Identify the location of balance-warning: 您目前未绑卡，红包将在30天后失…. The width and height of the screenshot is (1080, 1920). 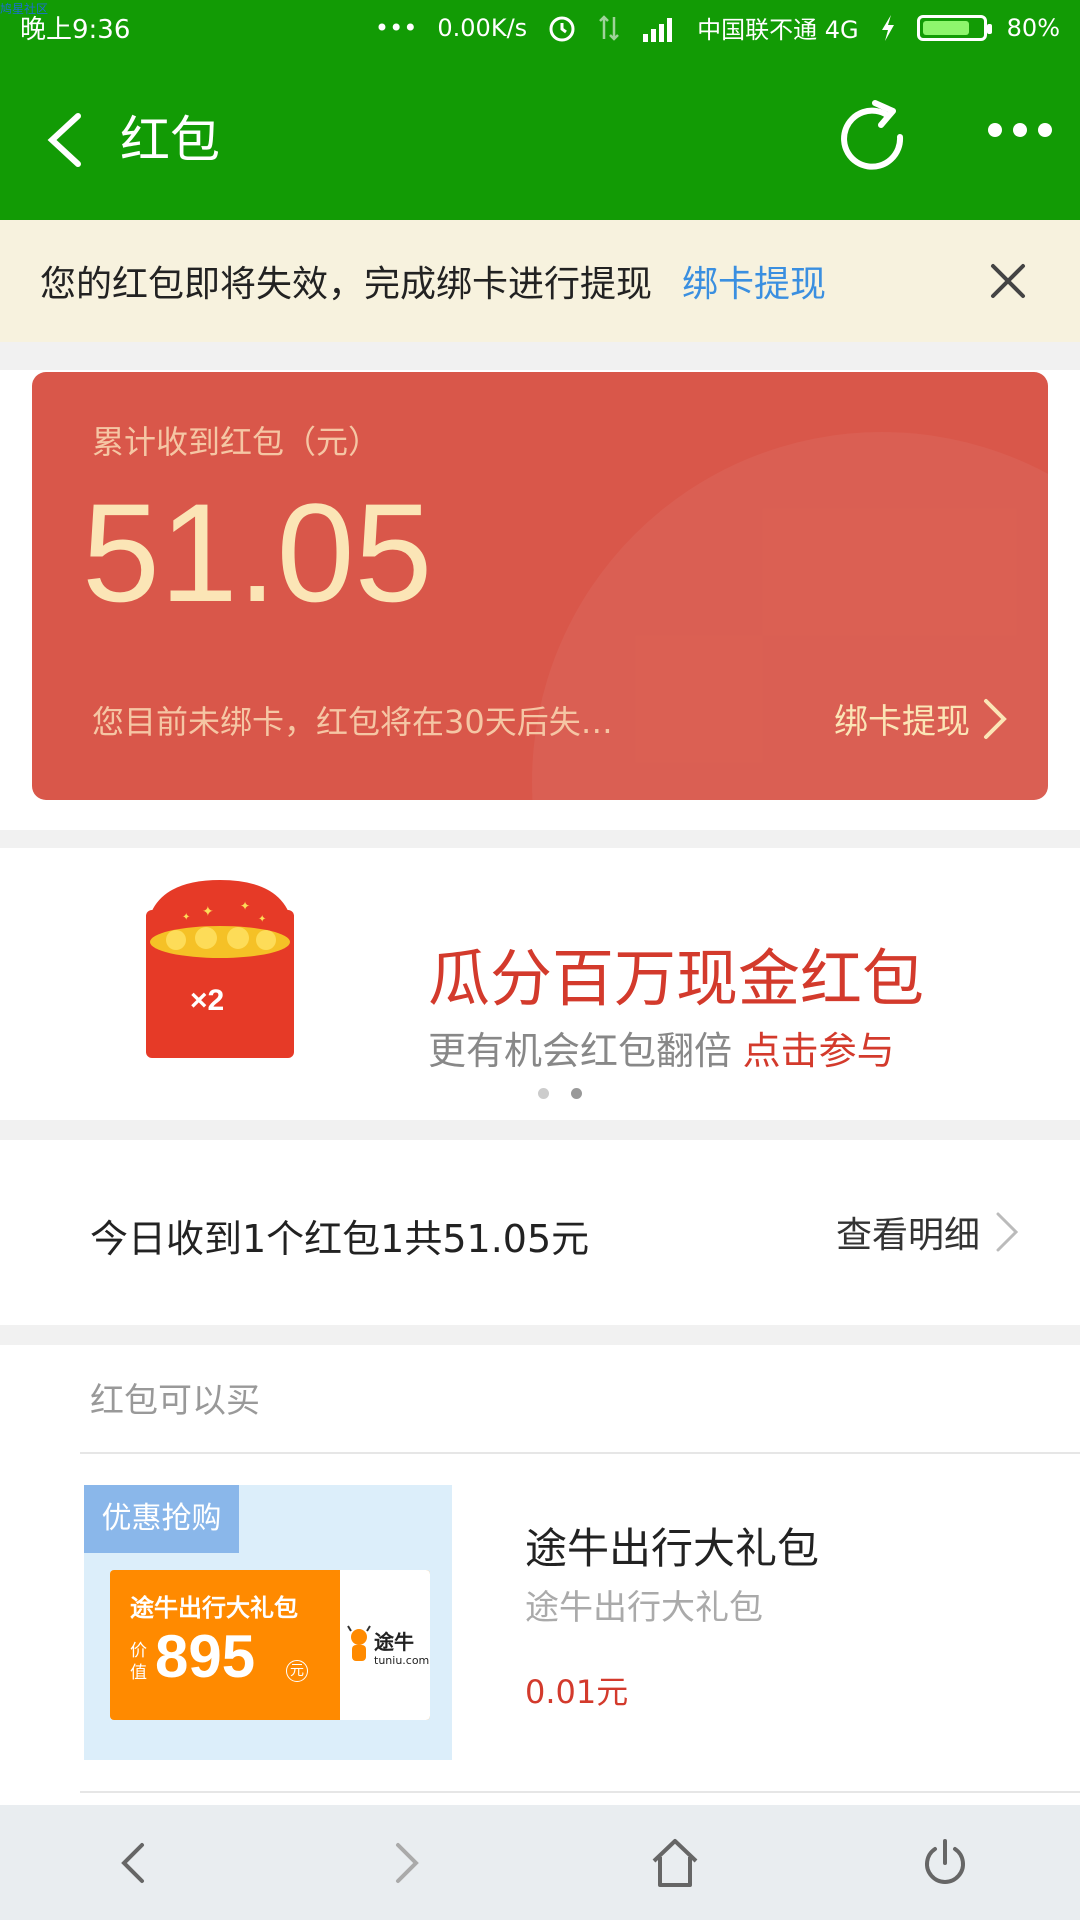
(352, 722).